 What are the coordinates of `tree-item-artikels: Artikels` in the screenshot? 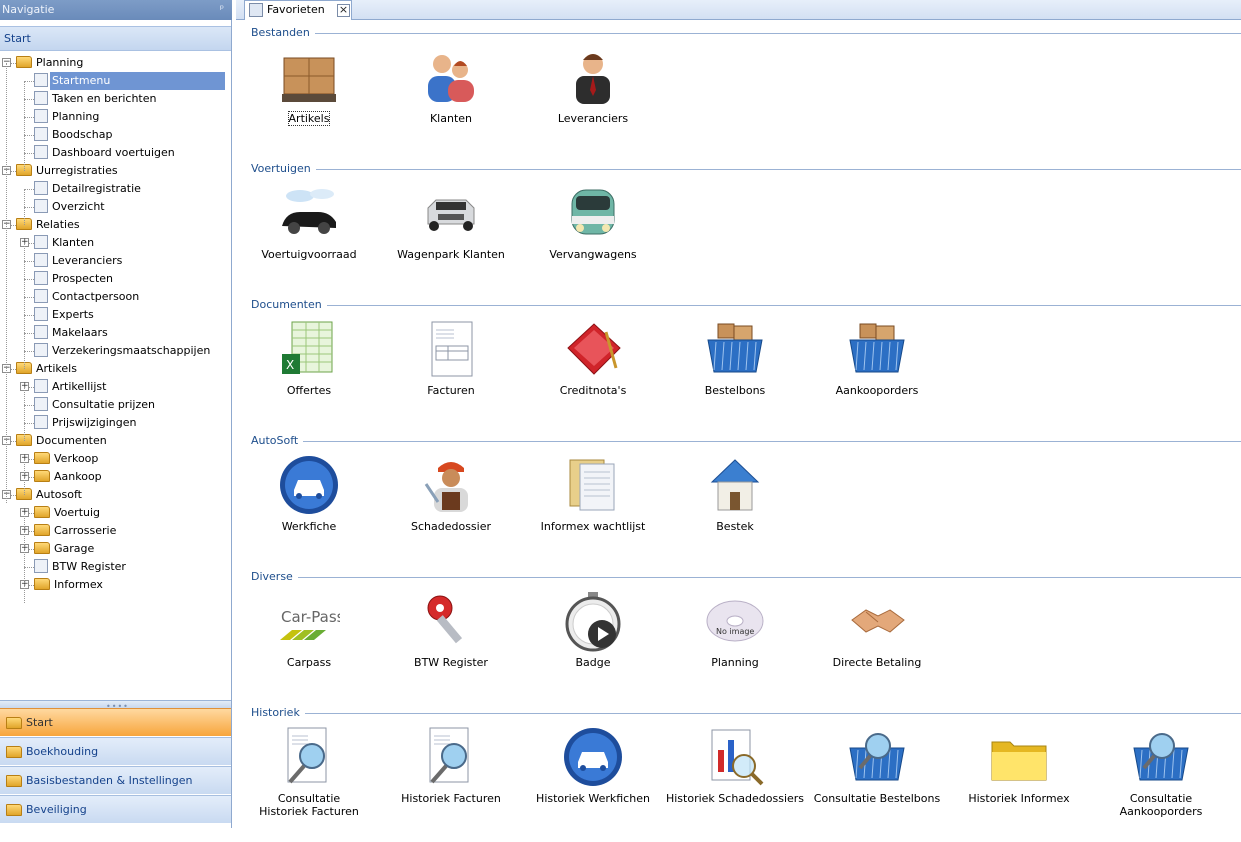 It's located at (47, 369).